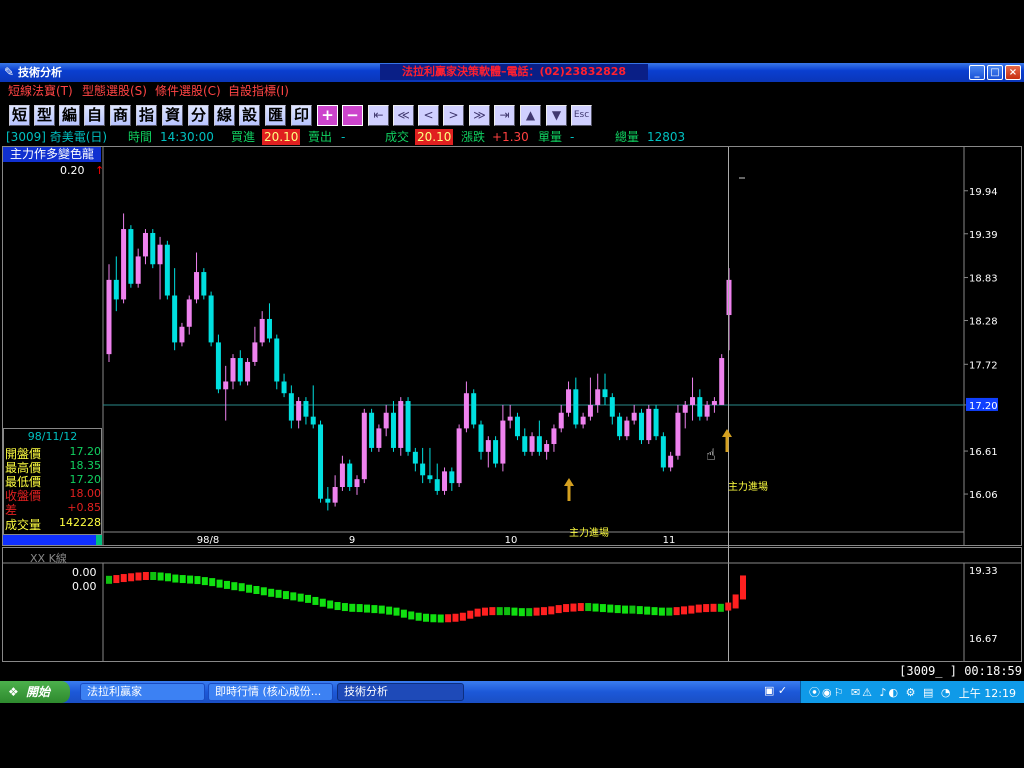  Describe the element at coordinates (983, 406) in the screenshot. I see `y-tick-label: 17.20` at that location.